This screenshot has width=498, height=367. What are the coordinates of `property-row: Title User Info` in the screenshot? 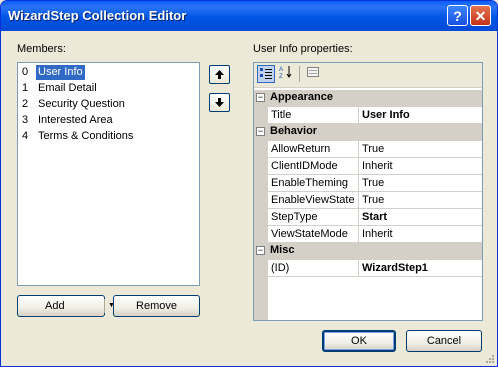 It's located at (368, 115).